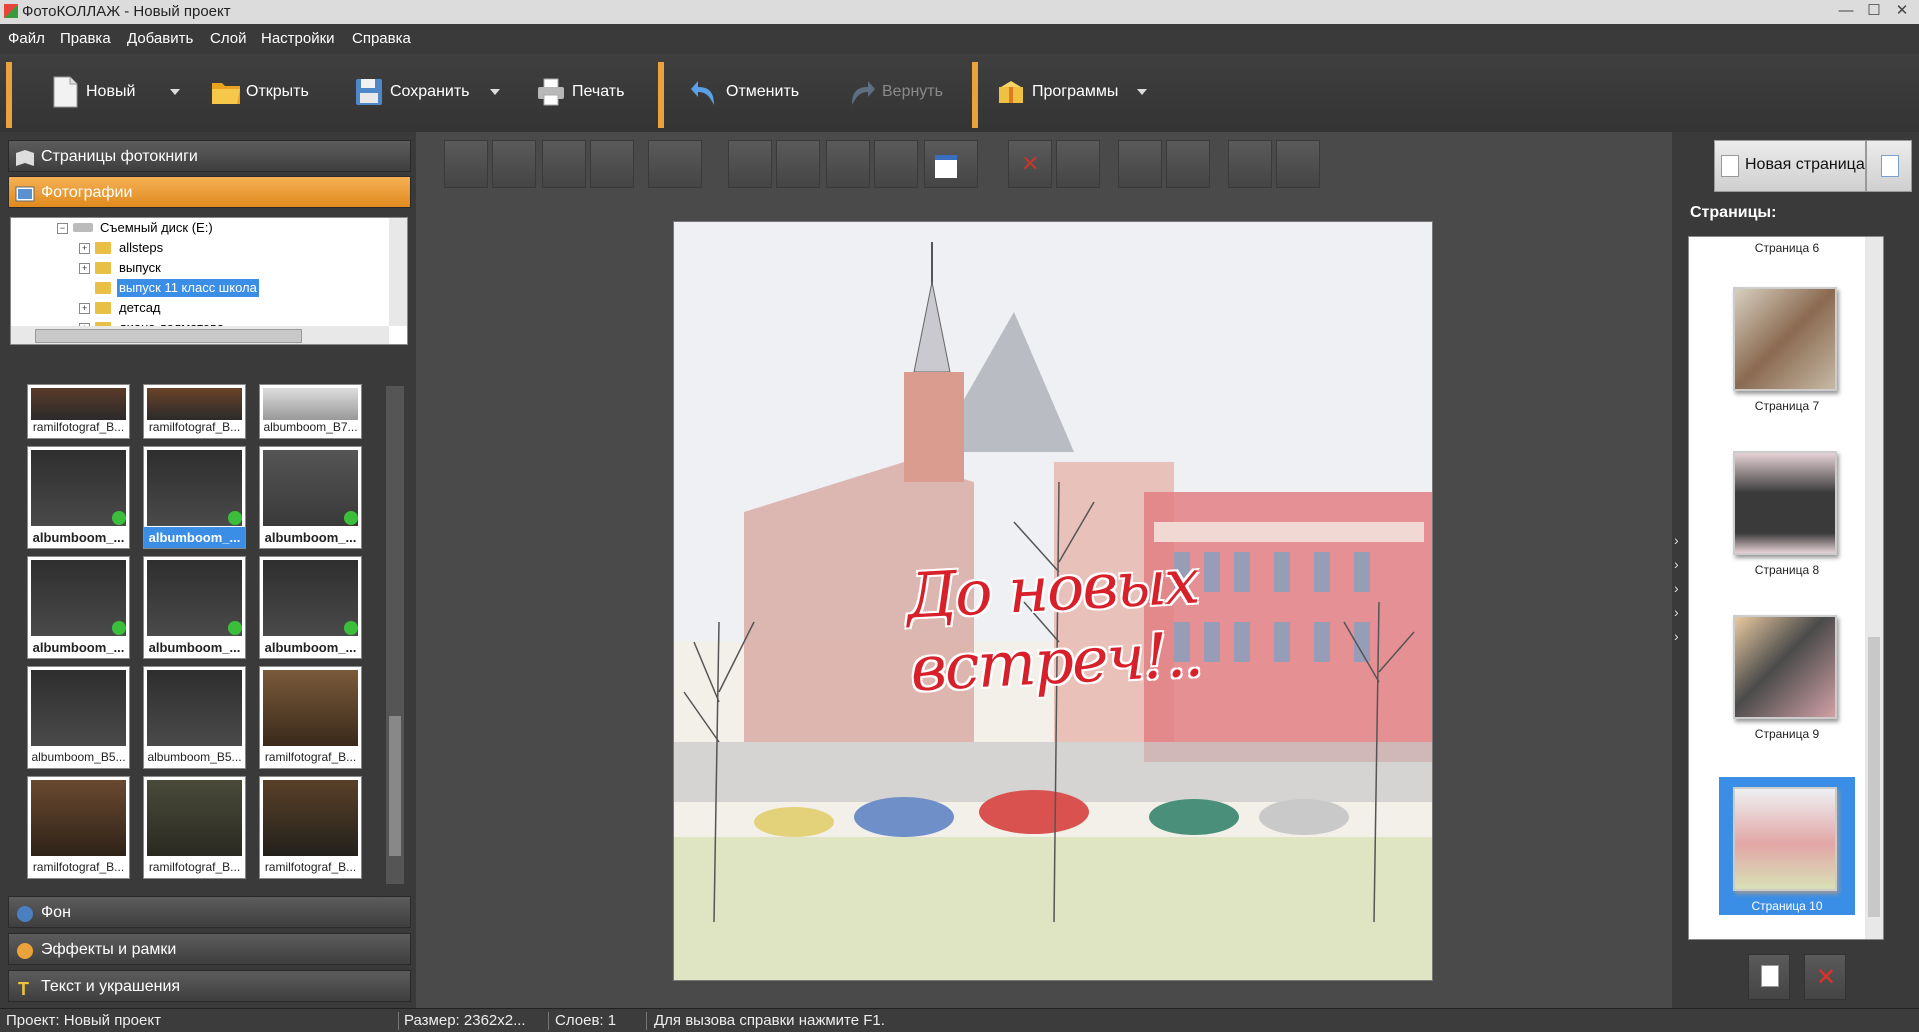 The width and height of the screenshot is (1919, 1032). What do you see at coordinates (160, 38) in the screenshot?
I see `menu-add: Добавить` at bounding box center [160, 38].